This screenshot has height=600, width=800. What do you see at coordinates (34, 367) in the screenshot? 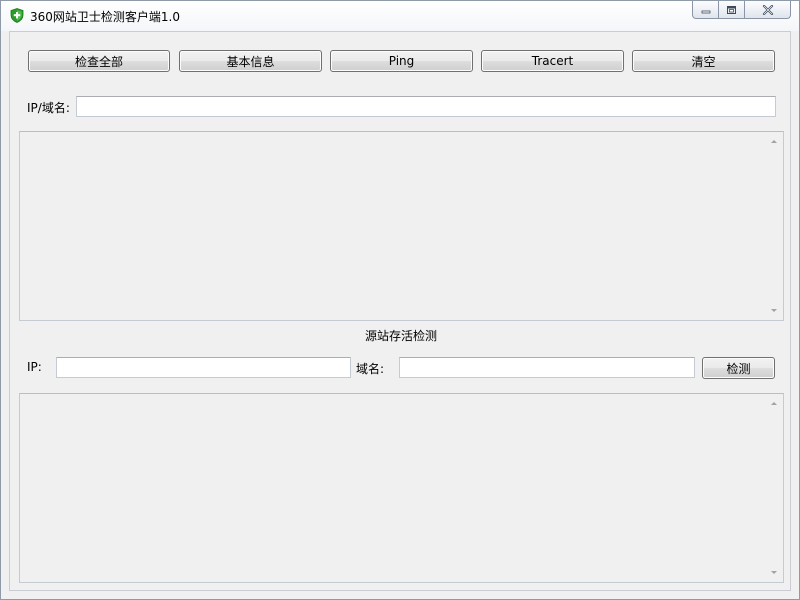
I see `ip-label: IP:` at bounding box center [34, 367].